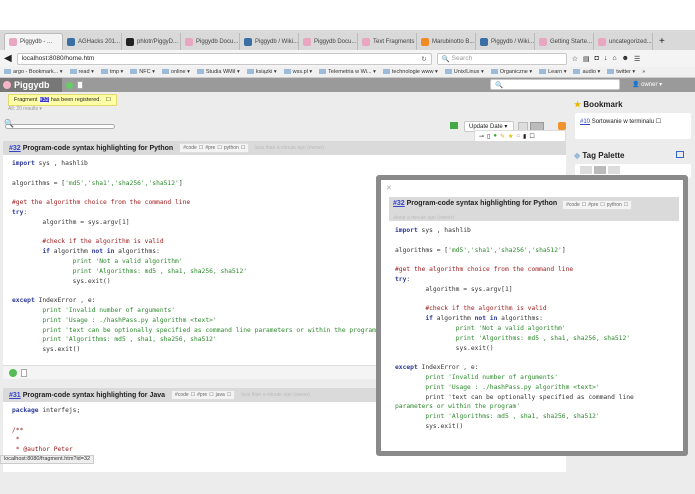 Image resolution: width=695 pixels, height=494 pixels. Describe the element at coordinates (60, 126) in the screenshot. I see `zoom-slider` at that location.